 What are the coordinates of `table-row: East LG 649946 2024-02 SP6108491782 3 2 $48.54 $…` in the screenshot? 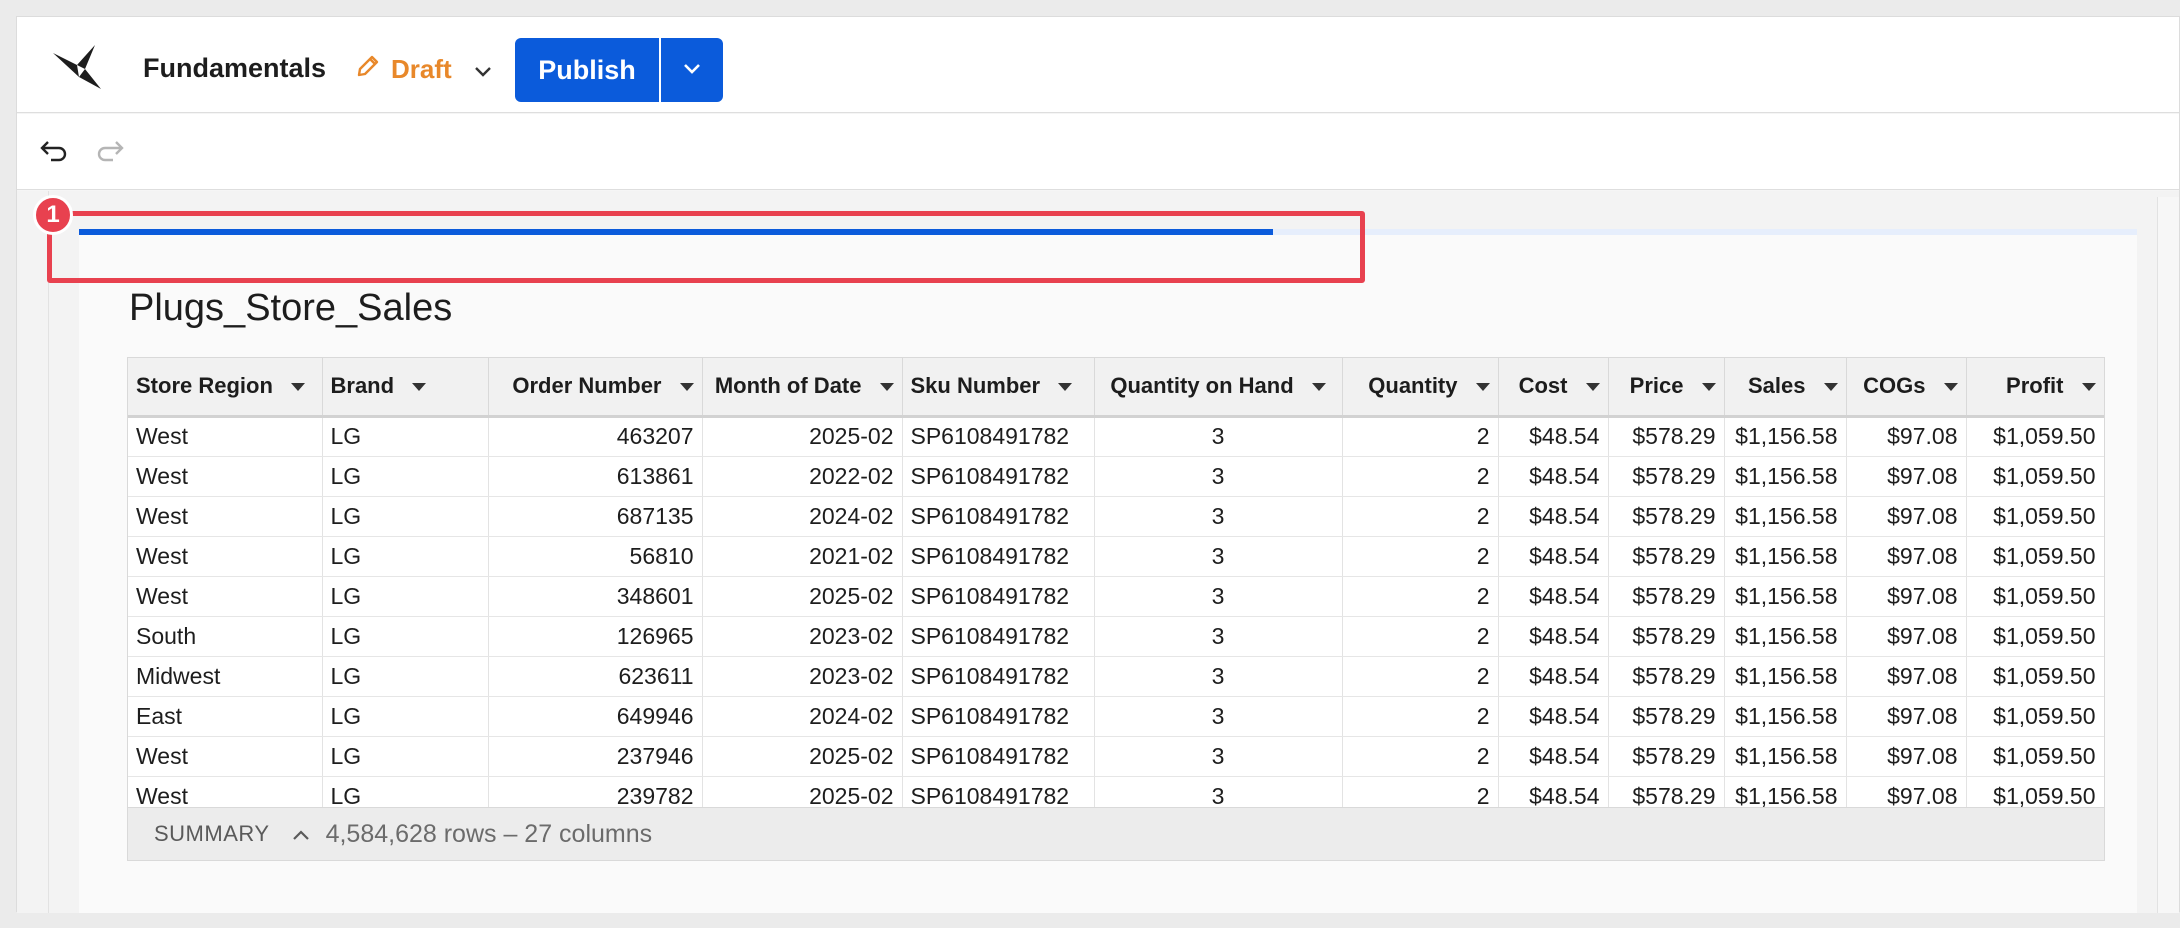 It's located at (1116, 716).